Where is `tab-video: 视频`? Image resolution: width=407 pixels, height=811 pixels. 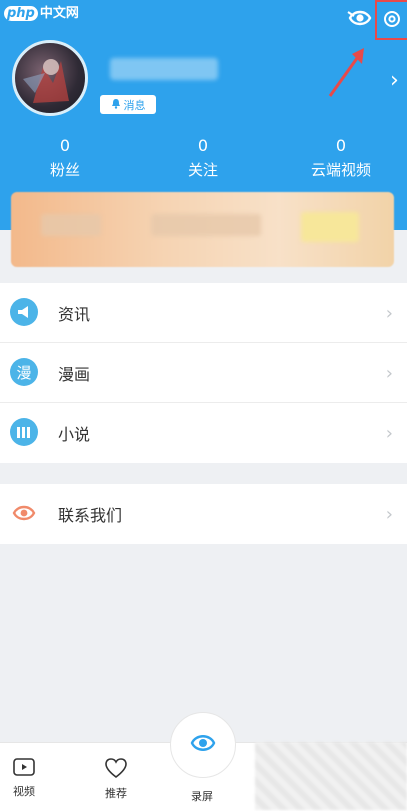 tab-video: 视频 is located at coordinates (27, 778).